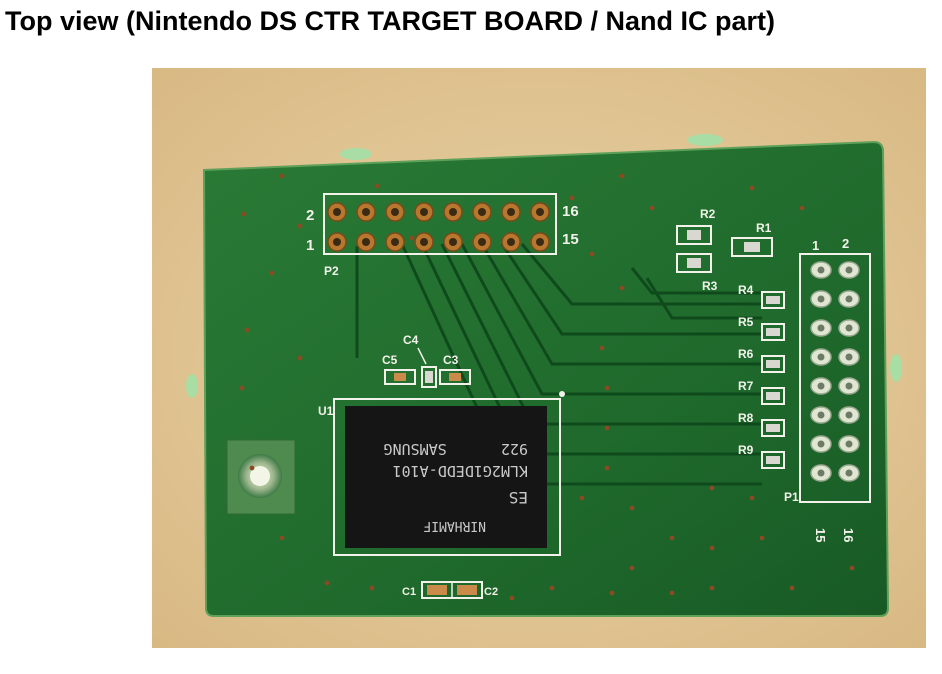 This screenshot has height=674, width=942. Describe the element at coordinates (409, 592) in the screenshot. I see `c1-label: C1` at that location.